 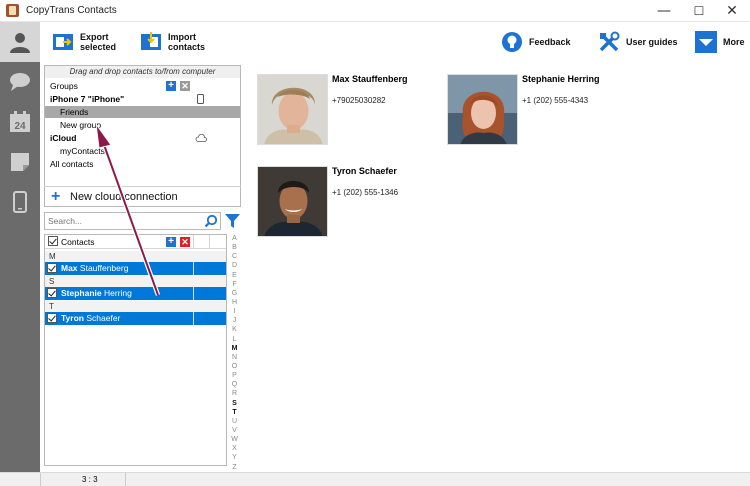 I want to click on contact-row-tyron: Tyron Schaefer, so click(x=135, y=318).